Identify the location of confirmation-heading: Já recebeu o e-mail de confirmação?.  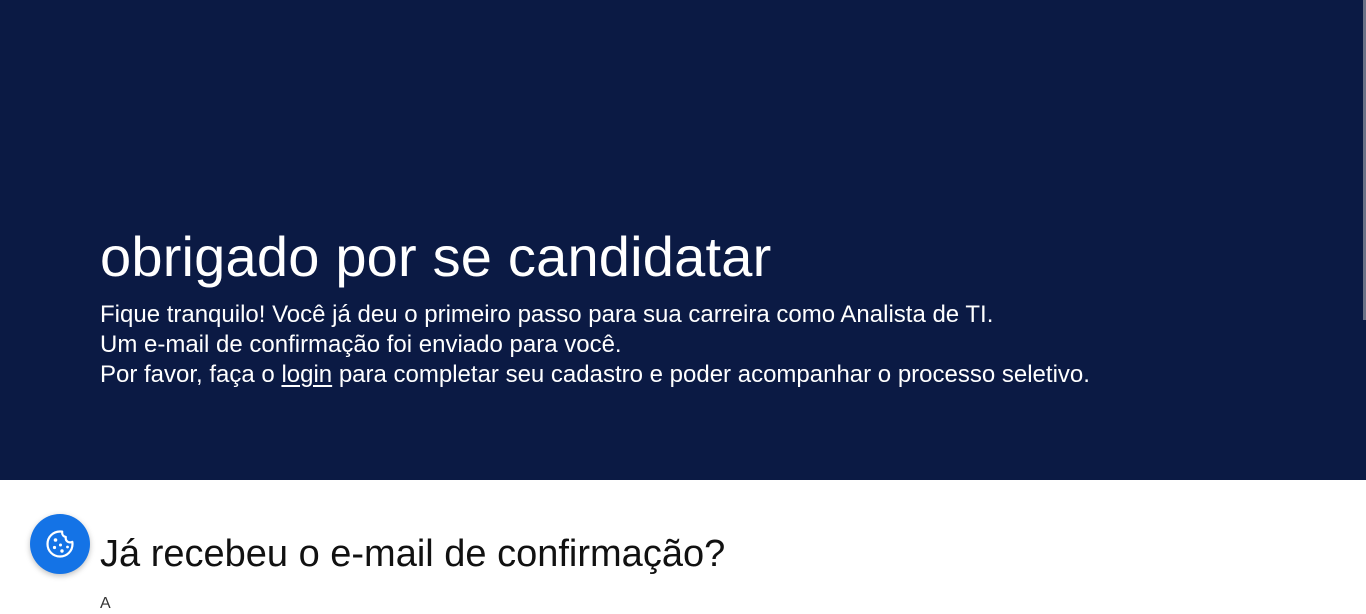
(413, 554).